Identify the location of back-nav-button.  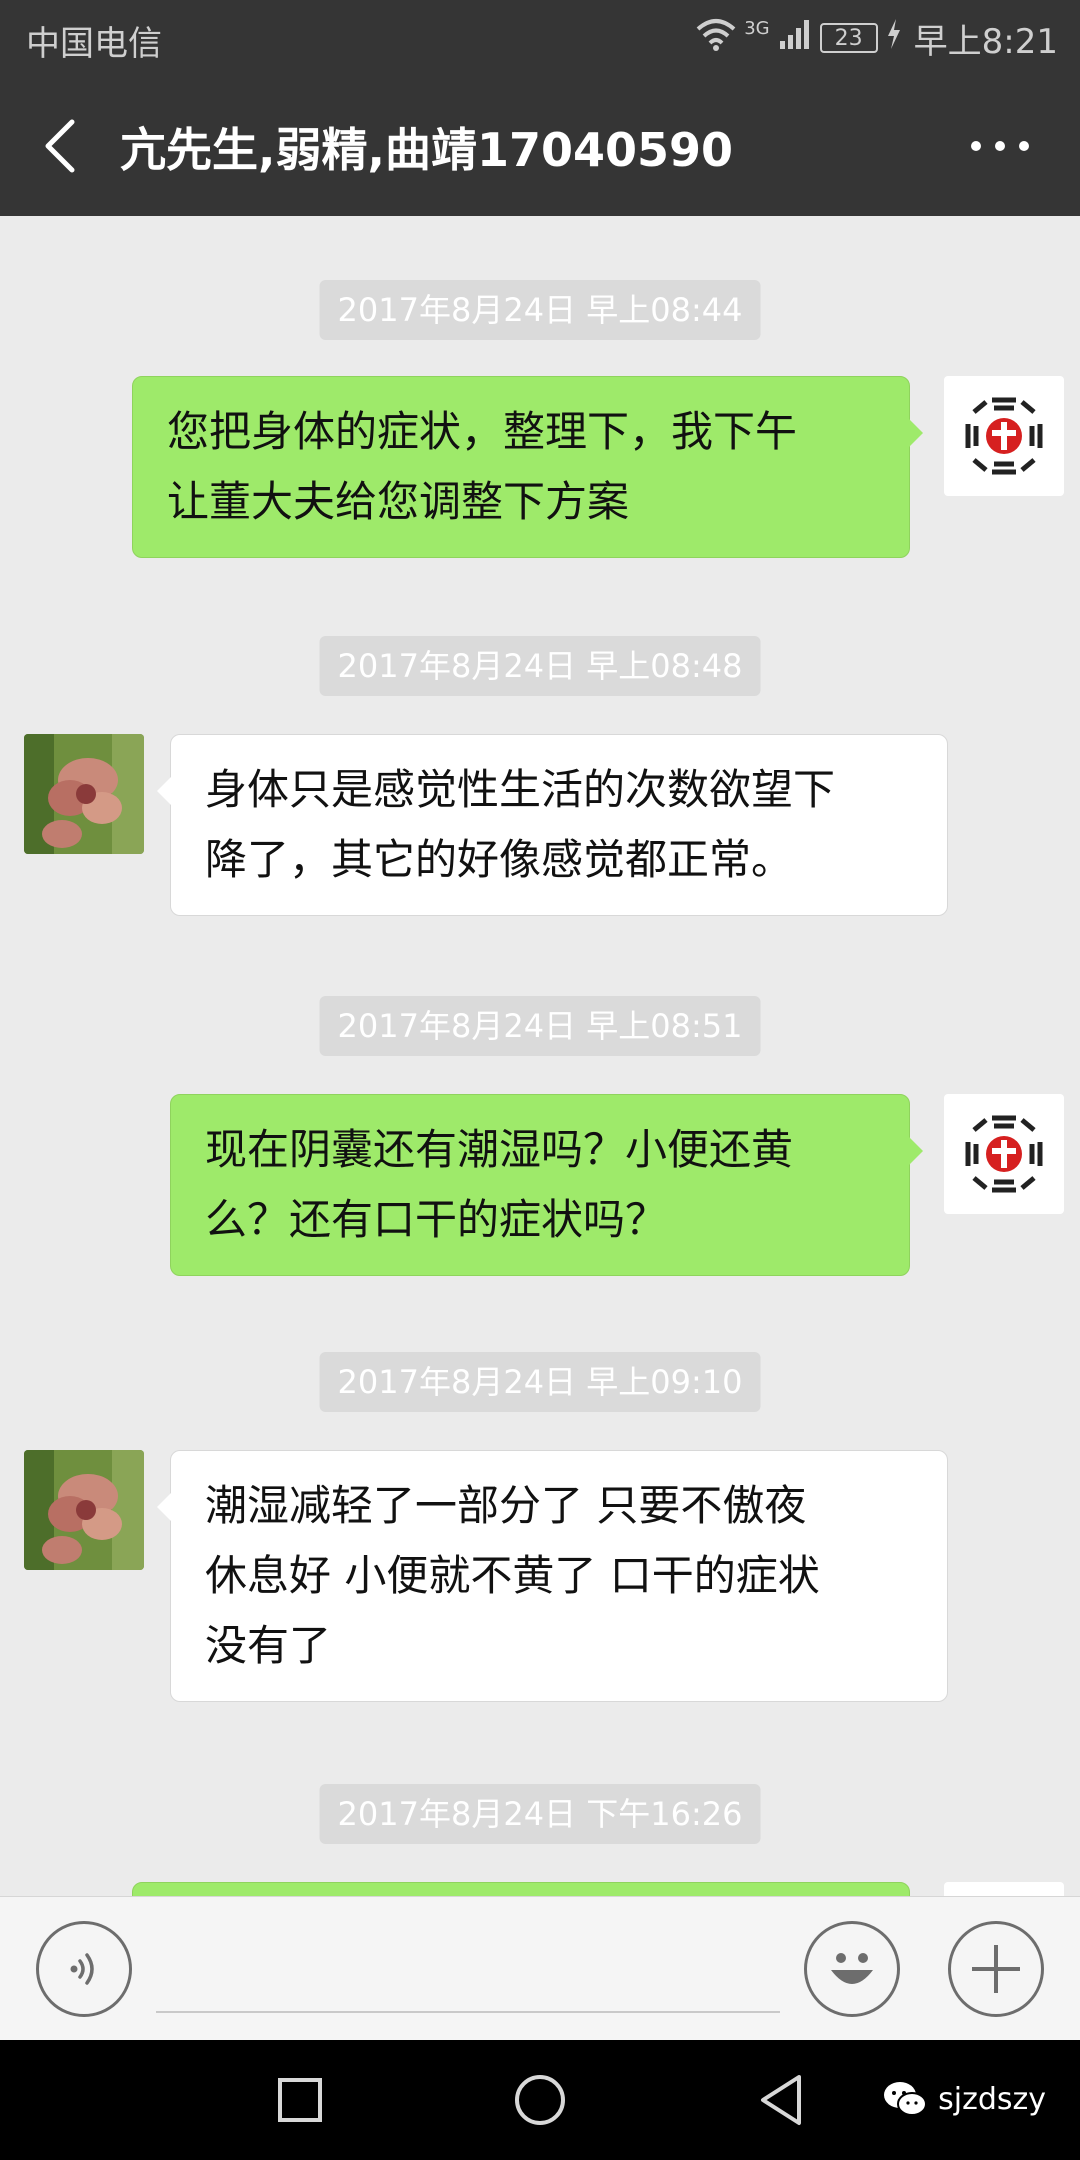
(780, 2100).